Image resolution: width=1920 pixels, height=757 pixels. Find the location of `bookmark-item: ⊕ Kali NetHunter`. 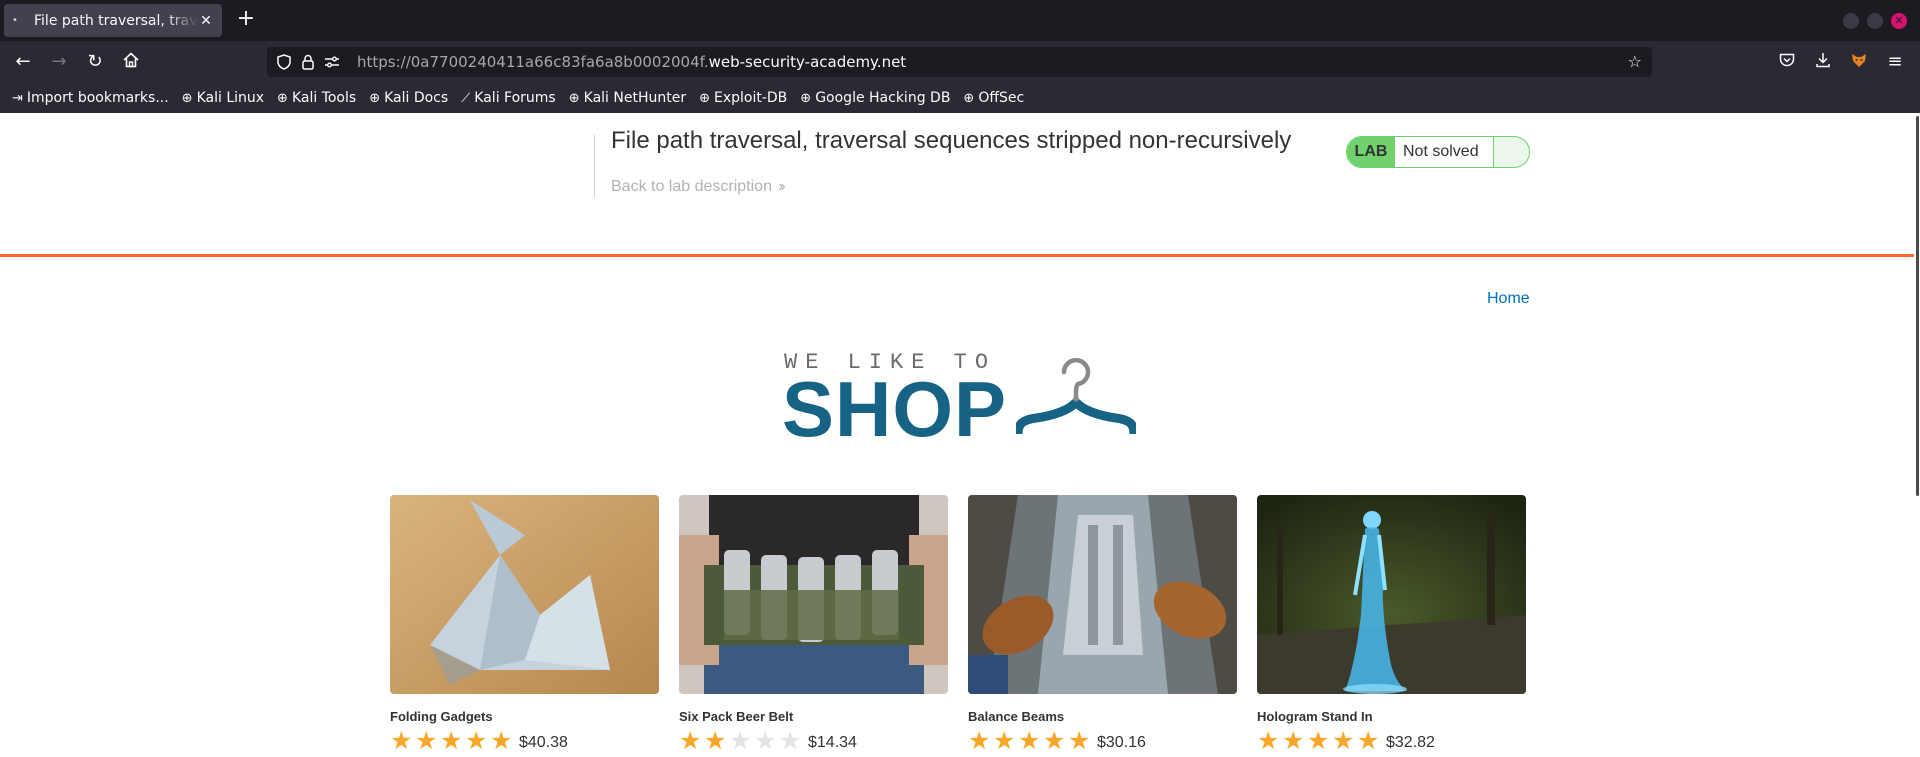

bookmark-item: ⊕ Kali NetHunter is located at coordinates (627, 98).